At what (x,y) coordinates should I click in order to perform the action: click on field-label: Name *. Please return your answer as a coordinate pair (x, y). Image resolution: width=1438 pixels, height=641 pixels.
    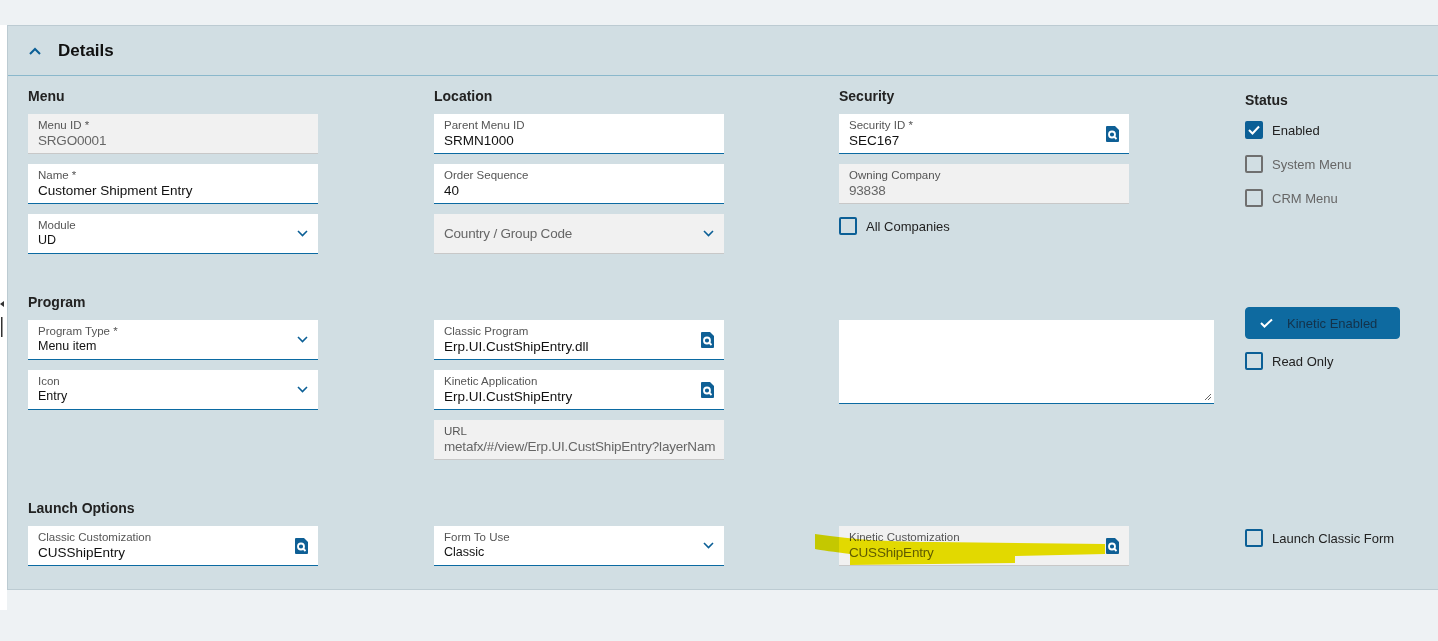
    Looking at the image, I should click on (57, 175).